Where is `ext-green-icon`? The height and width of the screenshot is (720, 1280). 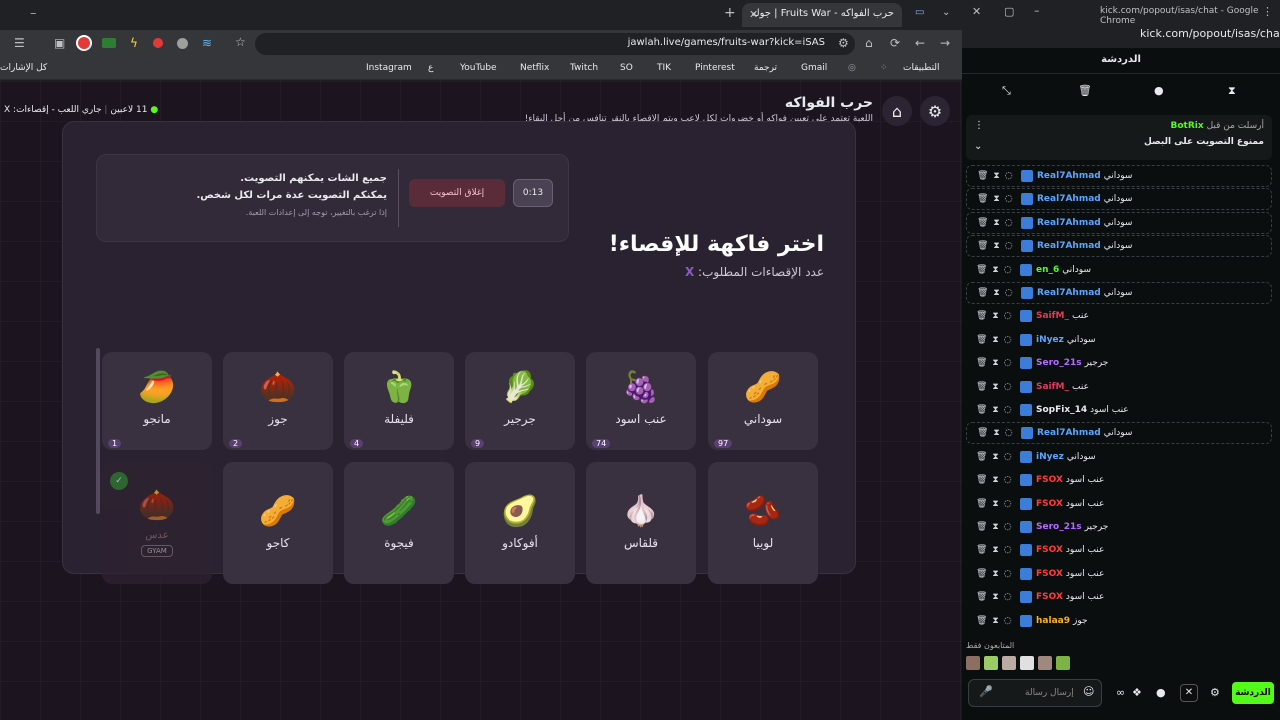
ext-green-icon is located at coordinates (109, 43).